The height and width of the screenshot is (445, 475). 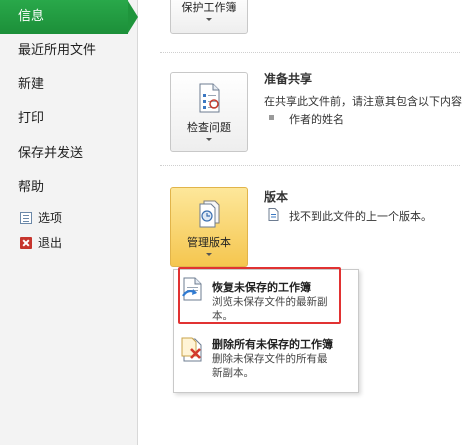 What do you see at coordinates (288, 79) in the screenshot?
I see `prepare-title: 准备共享` at bounding box center [288, 79].